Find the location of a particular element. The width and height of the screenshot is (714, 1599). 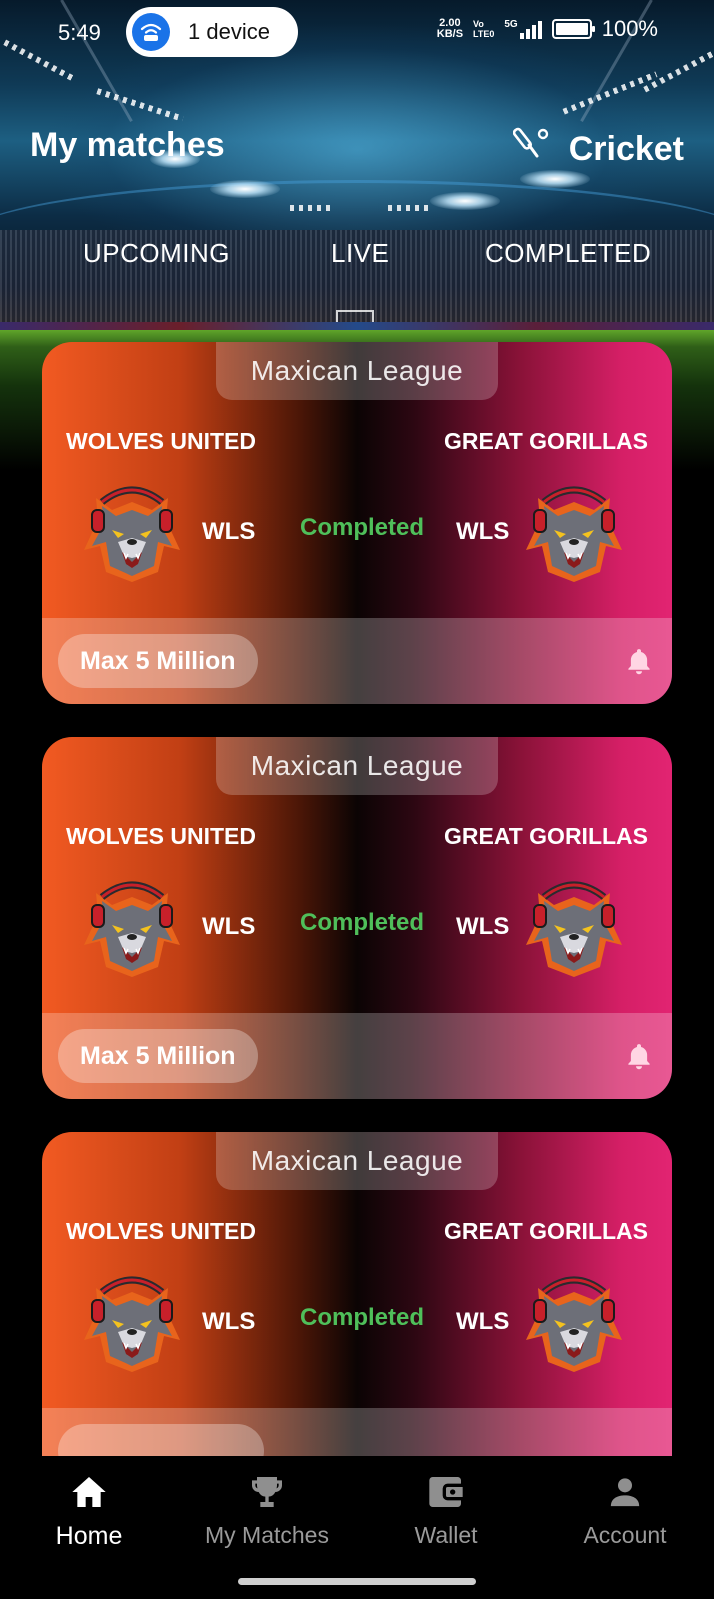

hotspot-icon is located at coordinates (151, 32).